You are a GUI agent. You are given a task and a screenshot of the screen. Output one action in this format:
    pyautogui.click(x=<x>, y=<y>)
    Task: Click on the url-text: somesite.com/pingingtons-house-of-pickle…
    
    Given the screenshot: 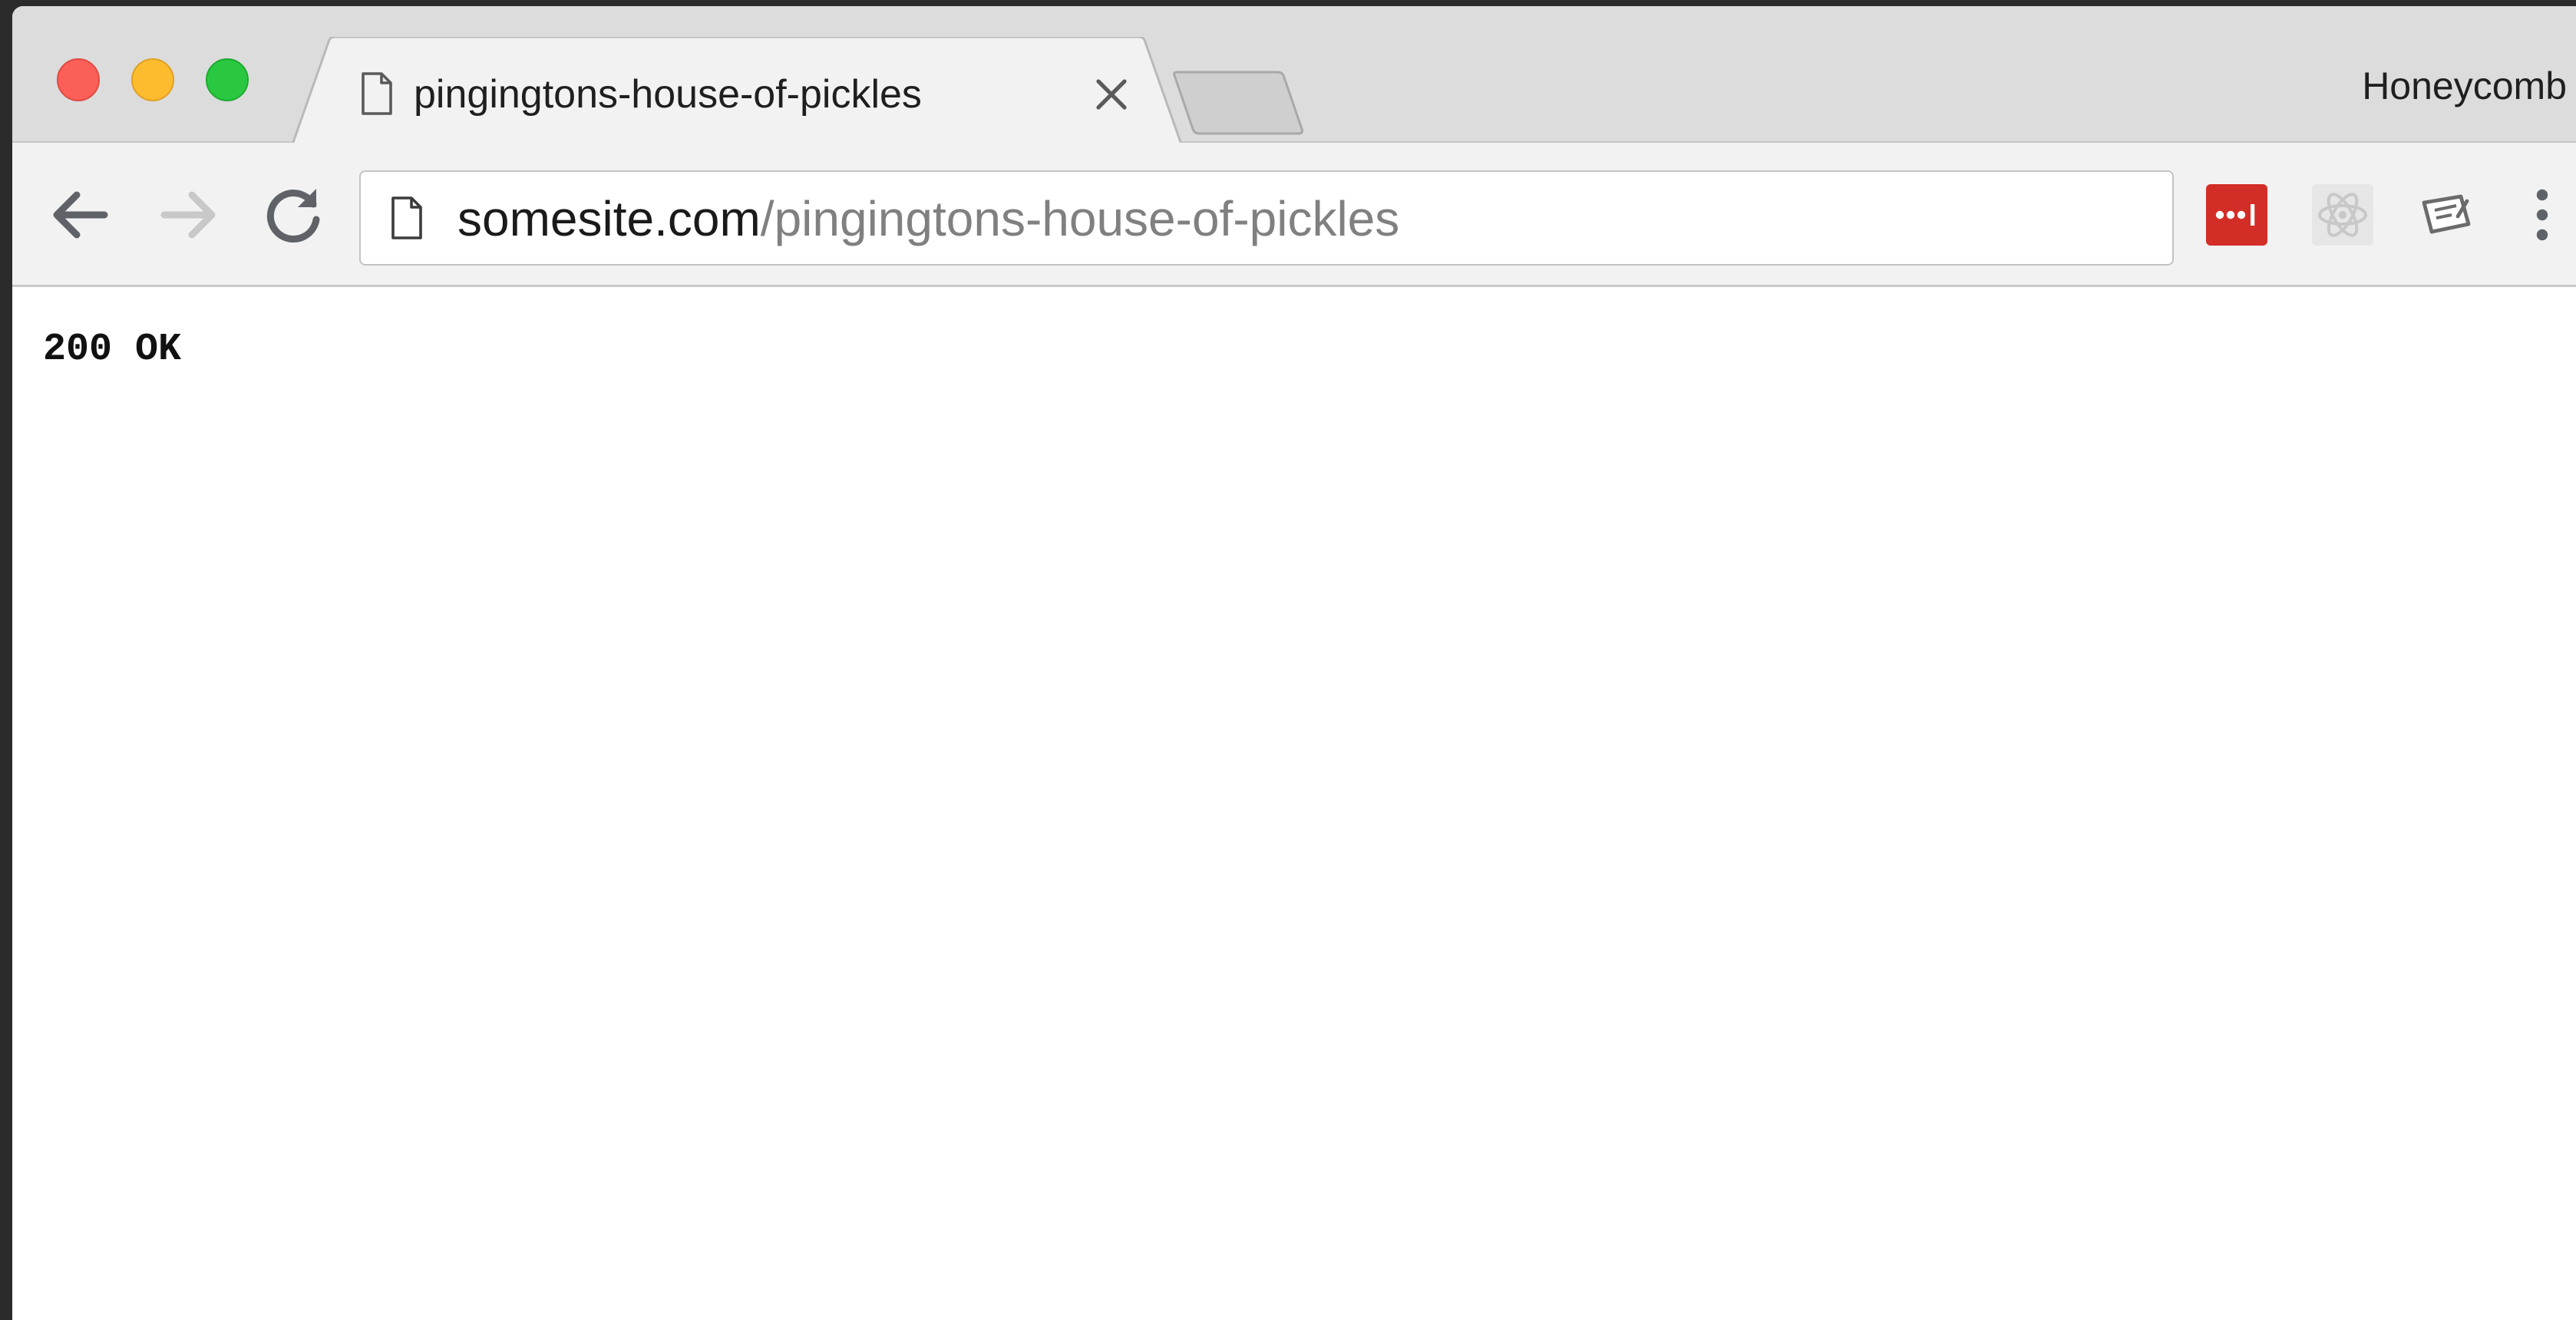 What is the action you would take?
    pyautogui.click(x=928, y=218)
    